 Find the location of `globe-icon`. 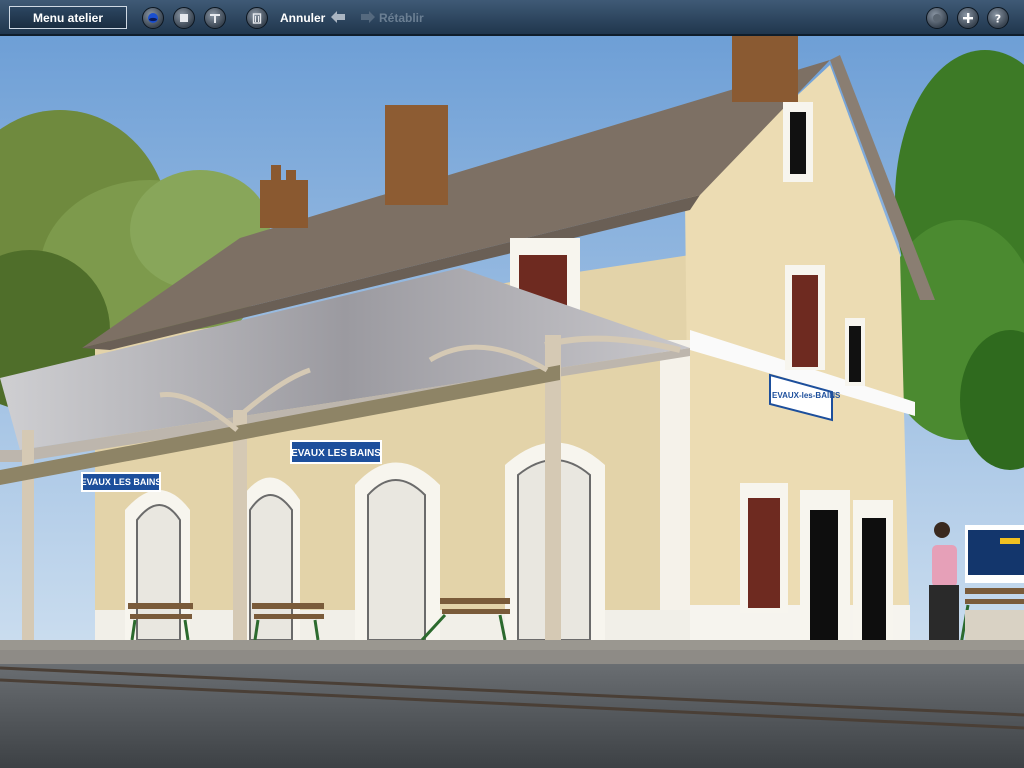

globe-icon is located at coordinates (153, 18).